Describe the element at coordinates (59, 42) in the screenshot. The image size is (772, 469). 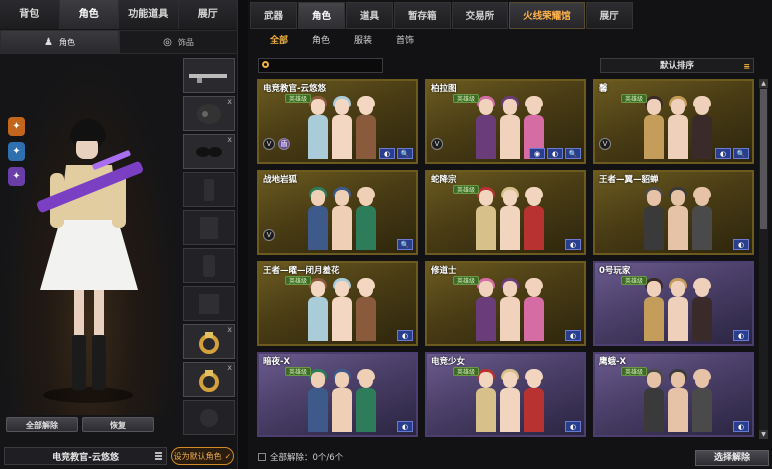
I see `subtab-character: ♟ 角色` at that location.